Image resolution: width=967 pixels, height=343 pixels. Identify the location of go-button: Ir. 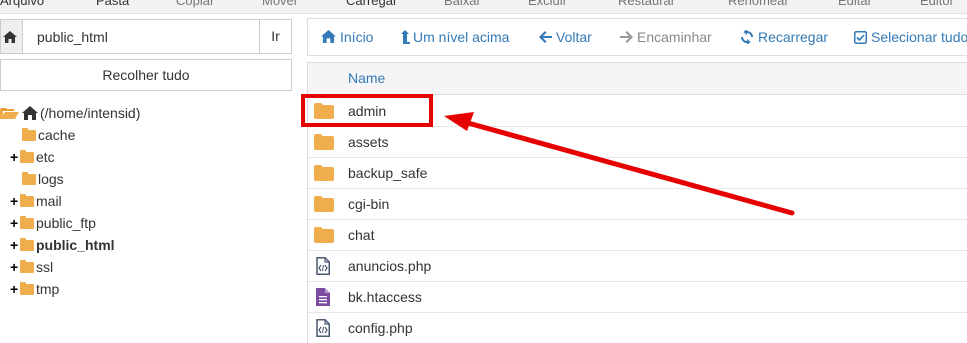
(275, 36).